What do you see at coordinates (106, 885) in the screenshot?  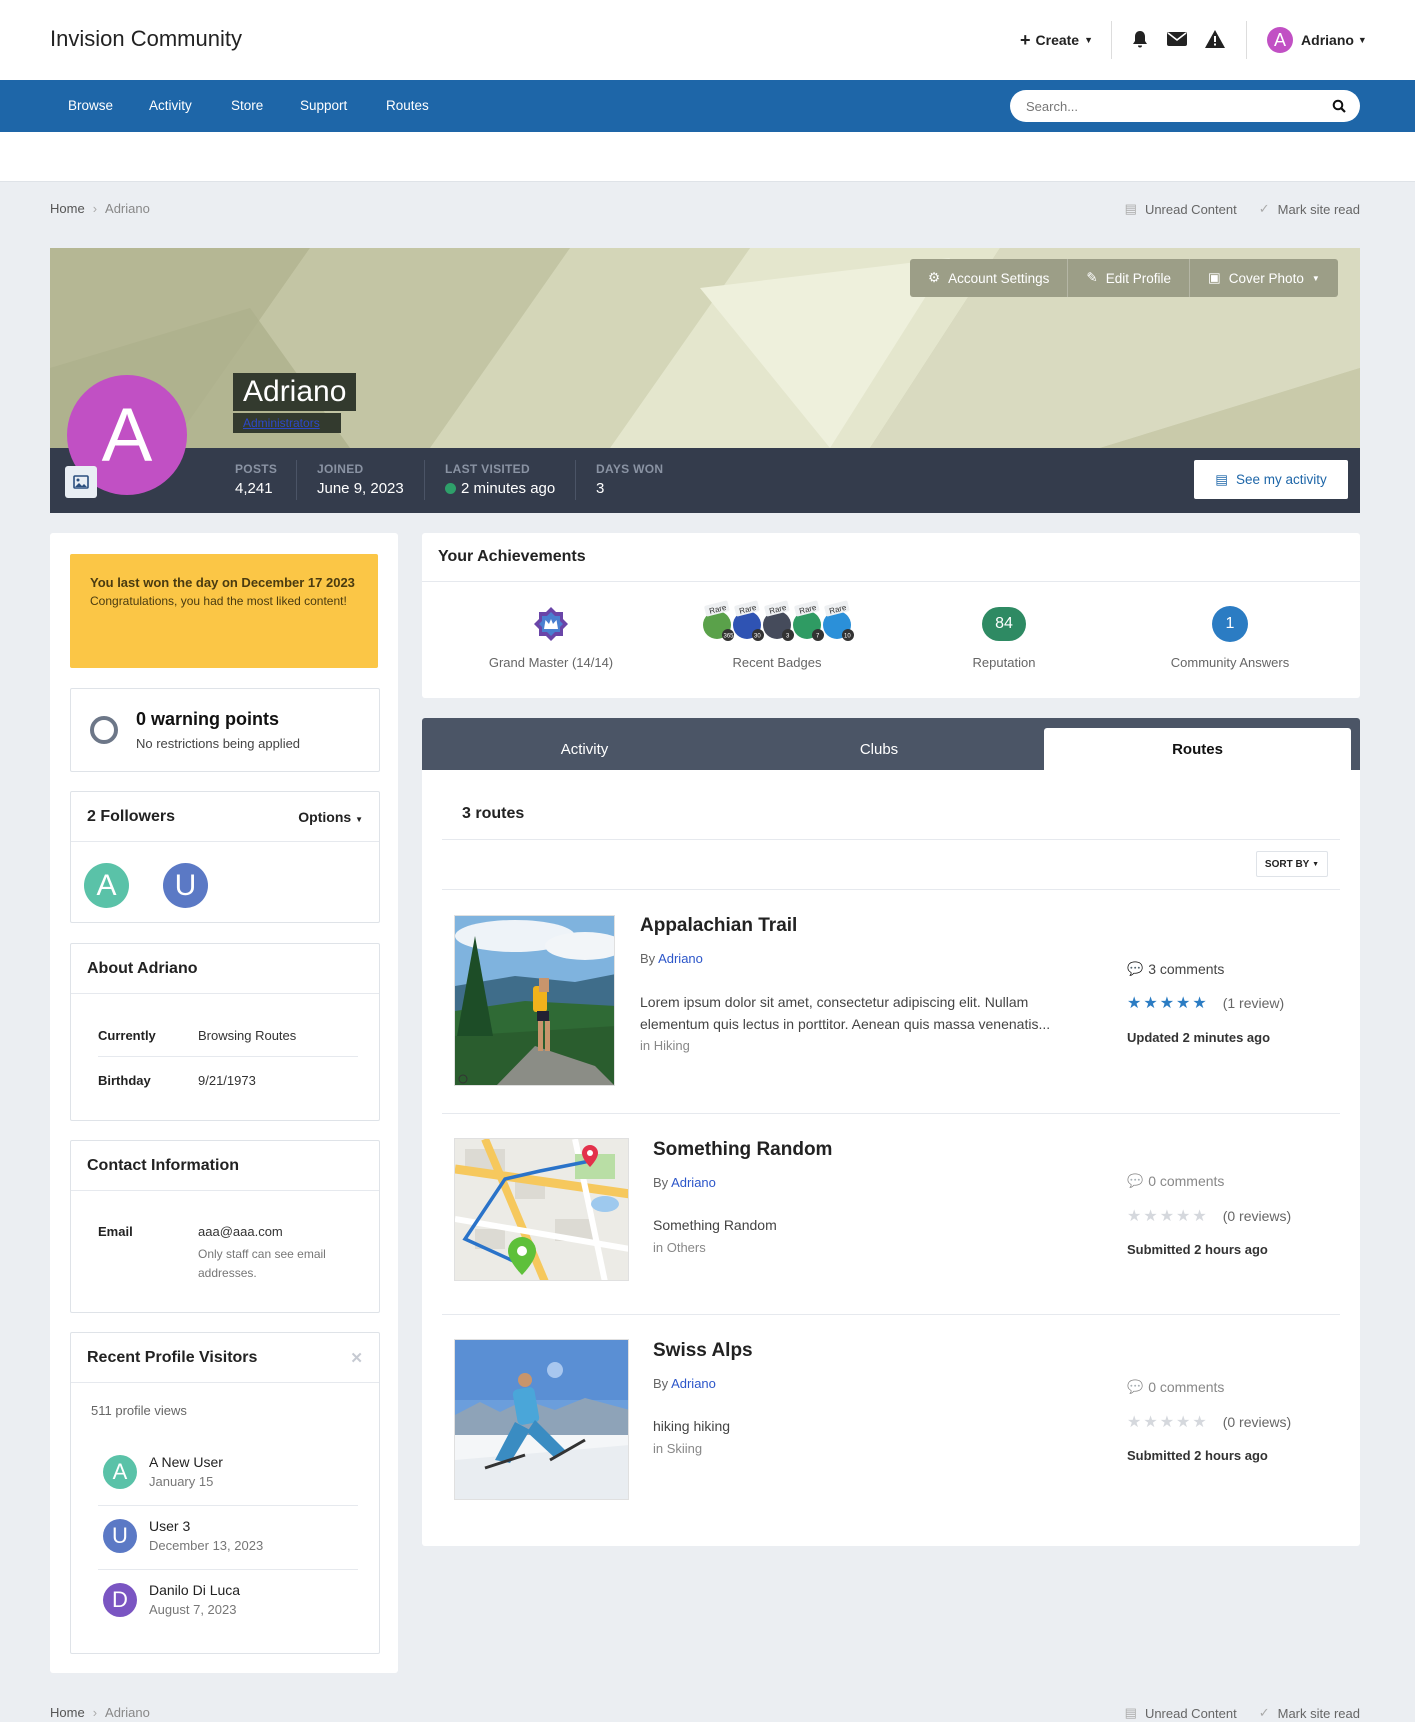 I see `follower-avatar: A` at bounding box center [106, 885].